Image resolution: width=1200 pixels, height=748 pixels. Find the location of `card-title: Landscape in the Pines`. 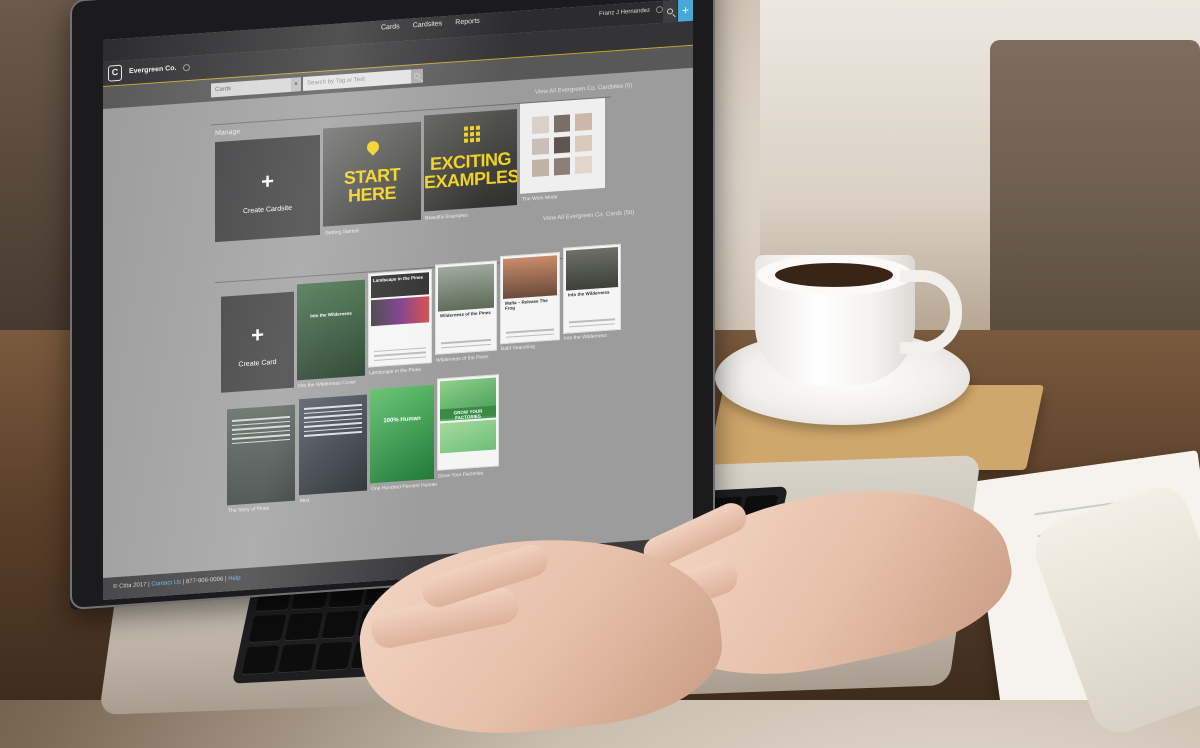

card-title: Landscape in the Pines is located at coordinates (400, 285).